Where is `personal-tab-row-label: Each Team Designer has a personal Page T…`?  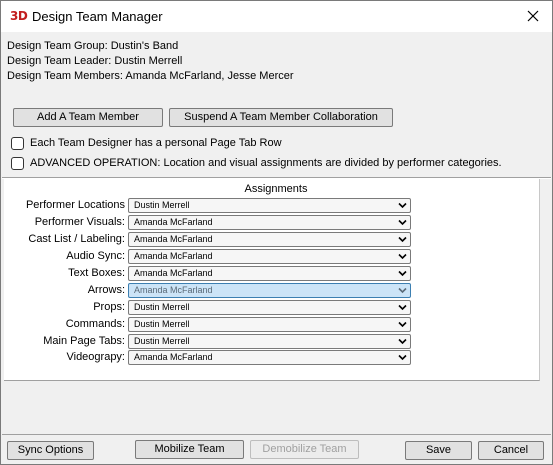 personal-tab-row-label: Each Team Designer has a personal Page T… is located at coordinates (156, 143).